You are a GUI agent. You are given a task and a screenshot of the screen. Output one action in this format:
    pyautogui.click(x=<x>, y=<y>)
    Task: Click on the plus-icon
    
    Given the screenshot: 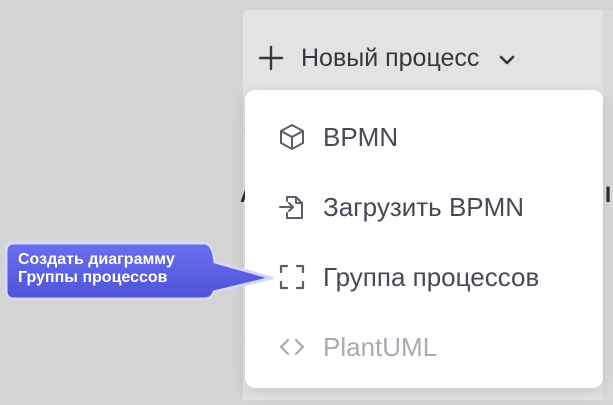 What is the action you would take?
    pyautogui.click(x=271, y=58)
    